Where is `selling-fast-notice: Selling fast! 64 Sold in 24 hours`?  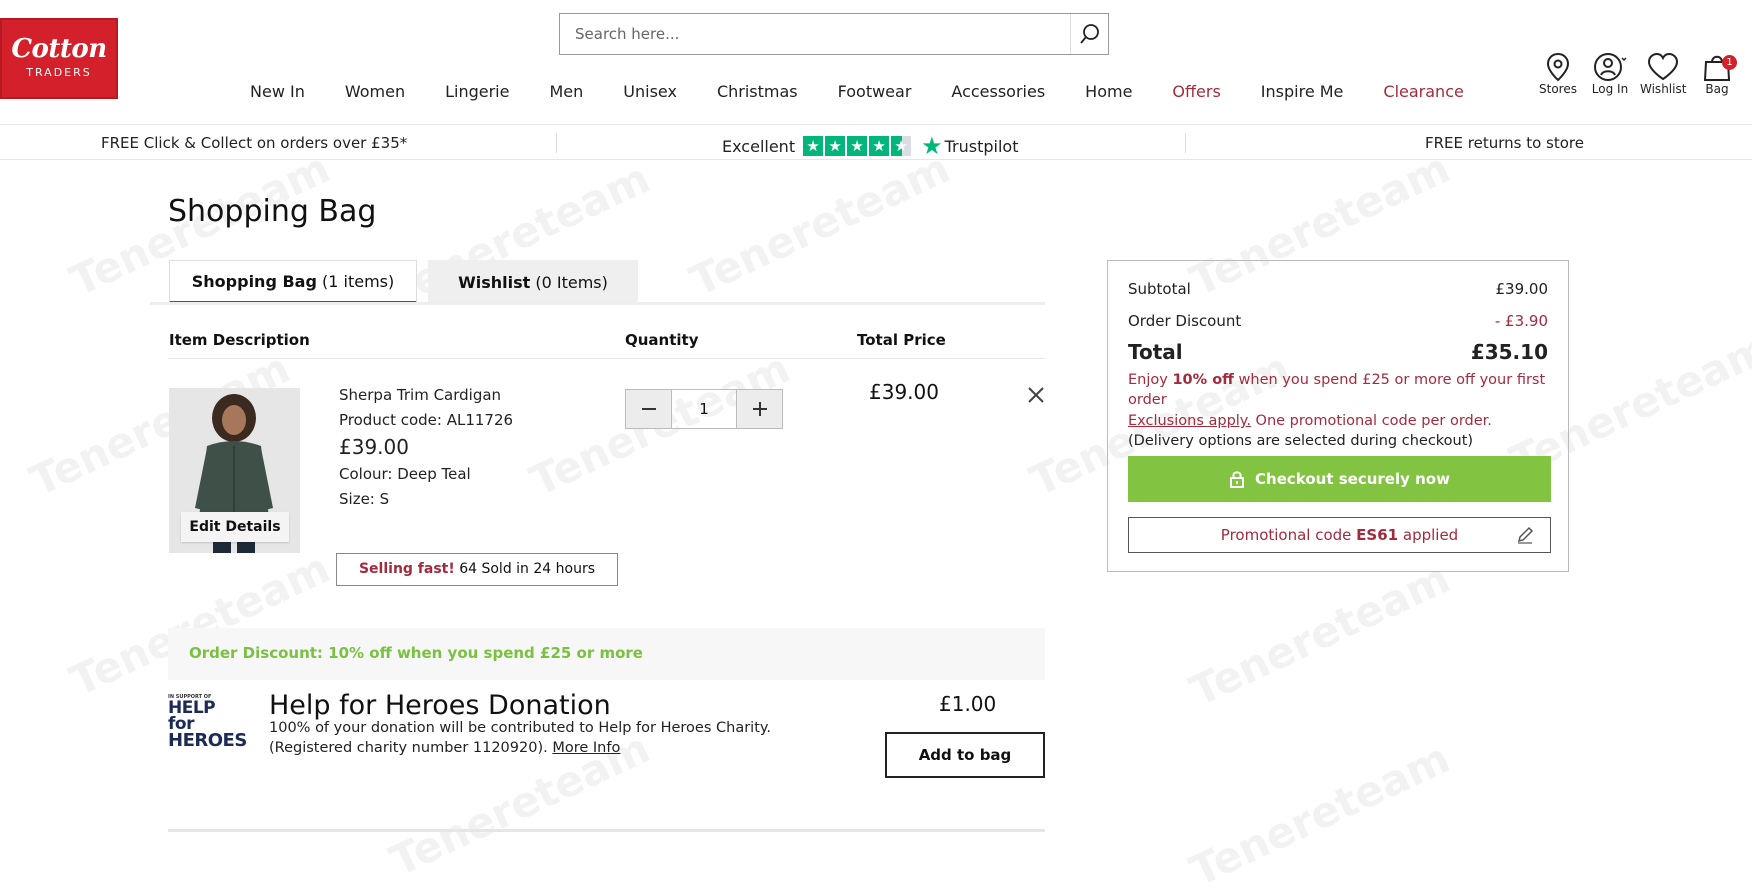
selling-fast-notice: Selling fast! 64 Sold in 24 hours is located at coordinates (477, 569).